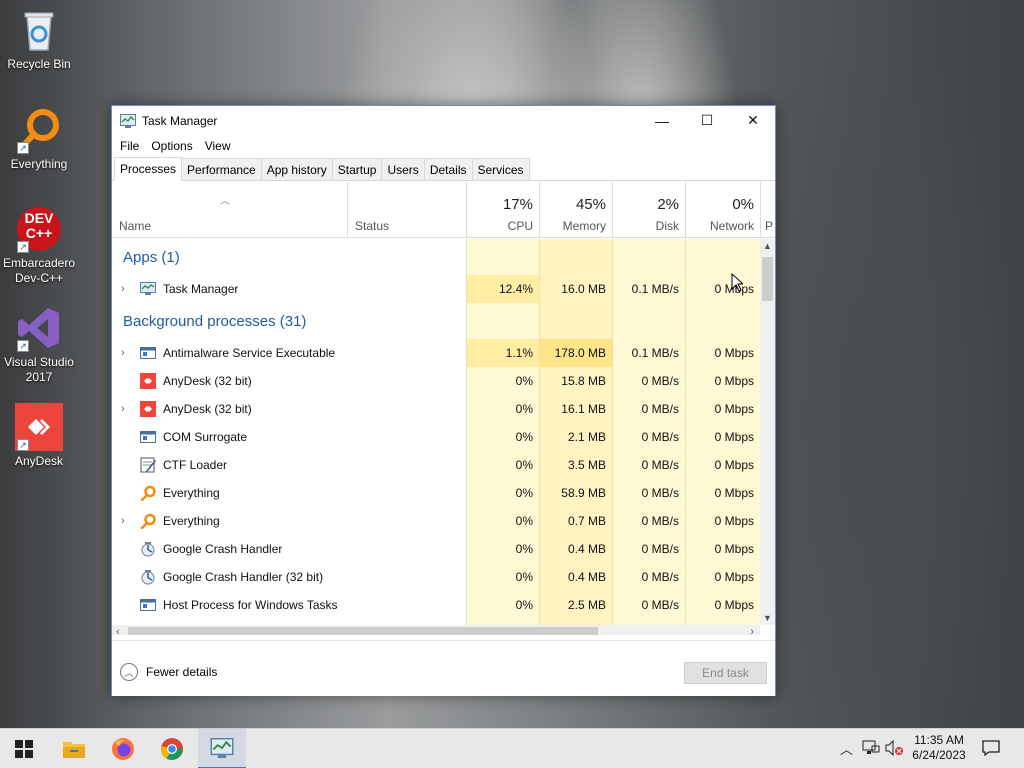  What do you see at coordinates (767, 618) in the screenshot?
I see `scroll-down-icon: ▼` at bounding box center [767, 618].